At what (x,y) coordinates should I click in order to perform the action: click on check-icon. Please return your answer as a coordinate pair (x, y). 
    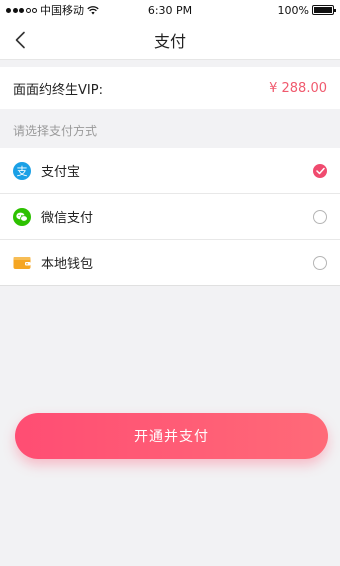
    Looking at the image, I should click on (320, 170).